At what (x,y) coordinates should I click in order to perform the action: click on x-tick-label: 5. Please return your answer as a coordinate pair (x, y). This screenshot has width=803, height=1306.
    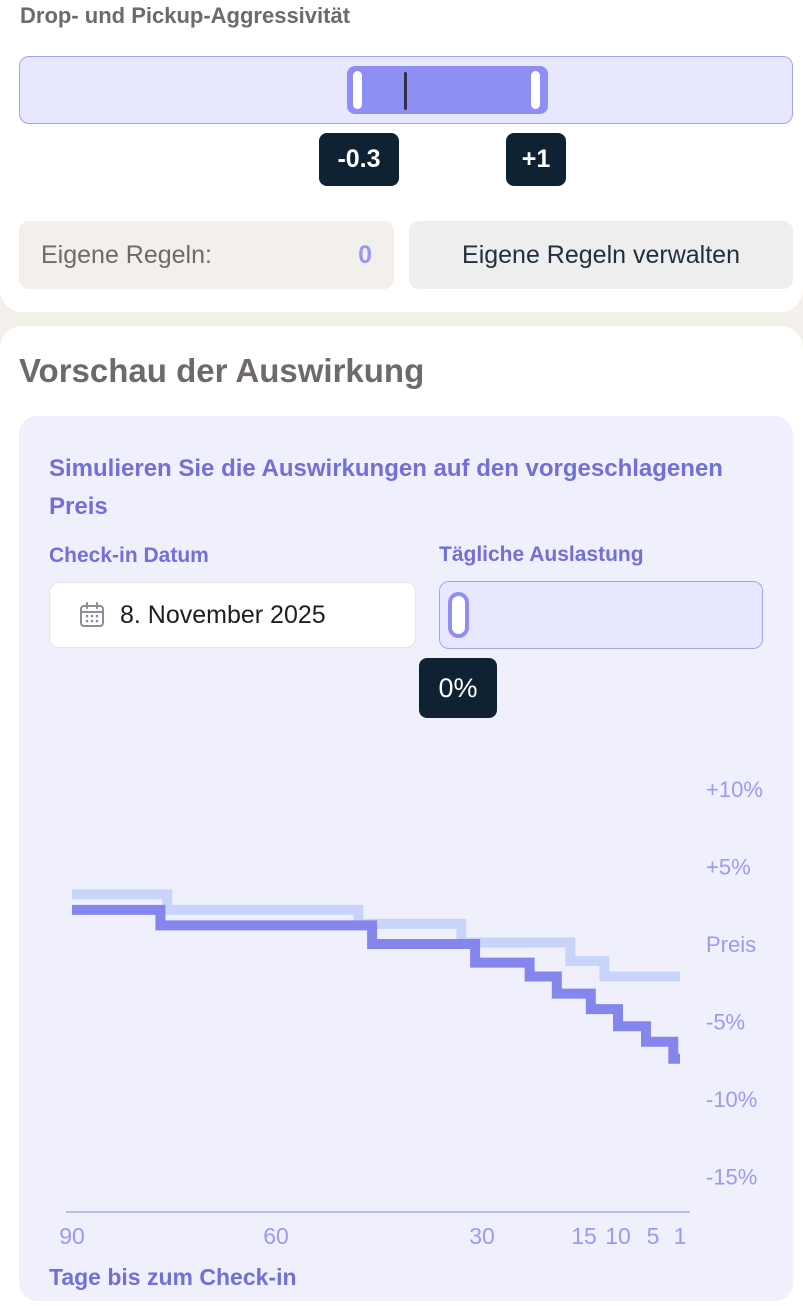
    Looking at the image, I should click on (653, 1236).